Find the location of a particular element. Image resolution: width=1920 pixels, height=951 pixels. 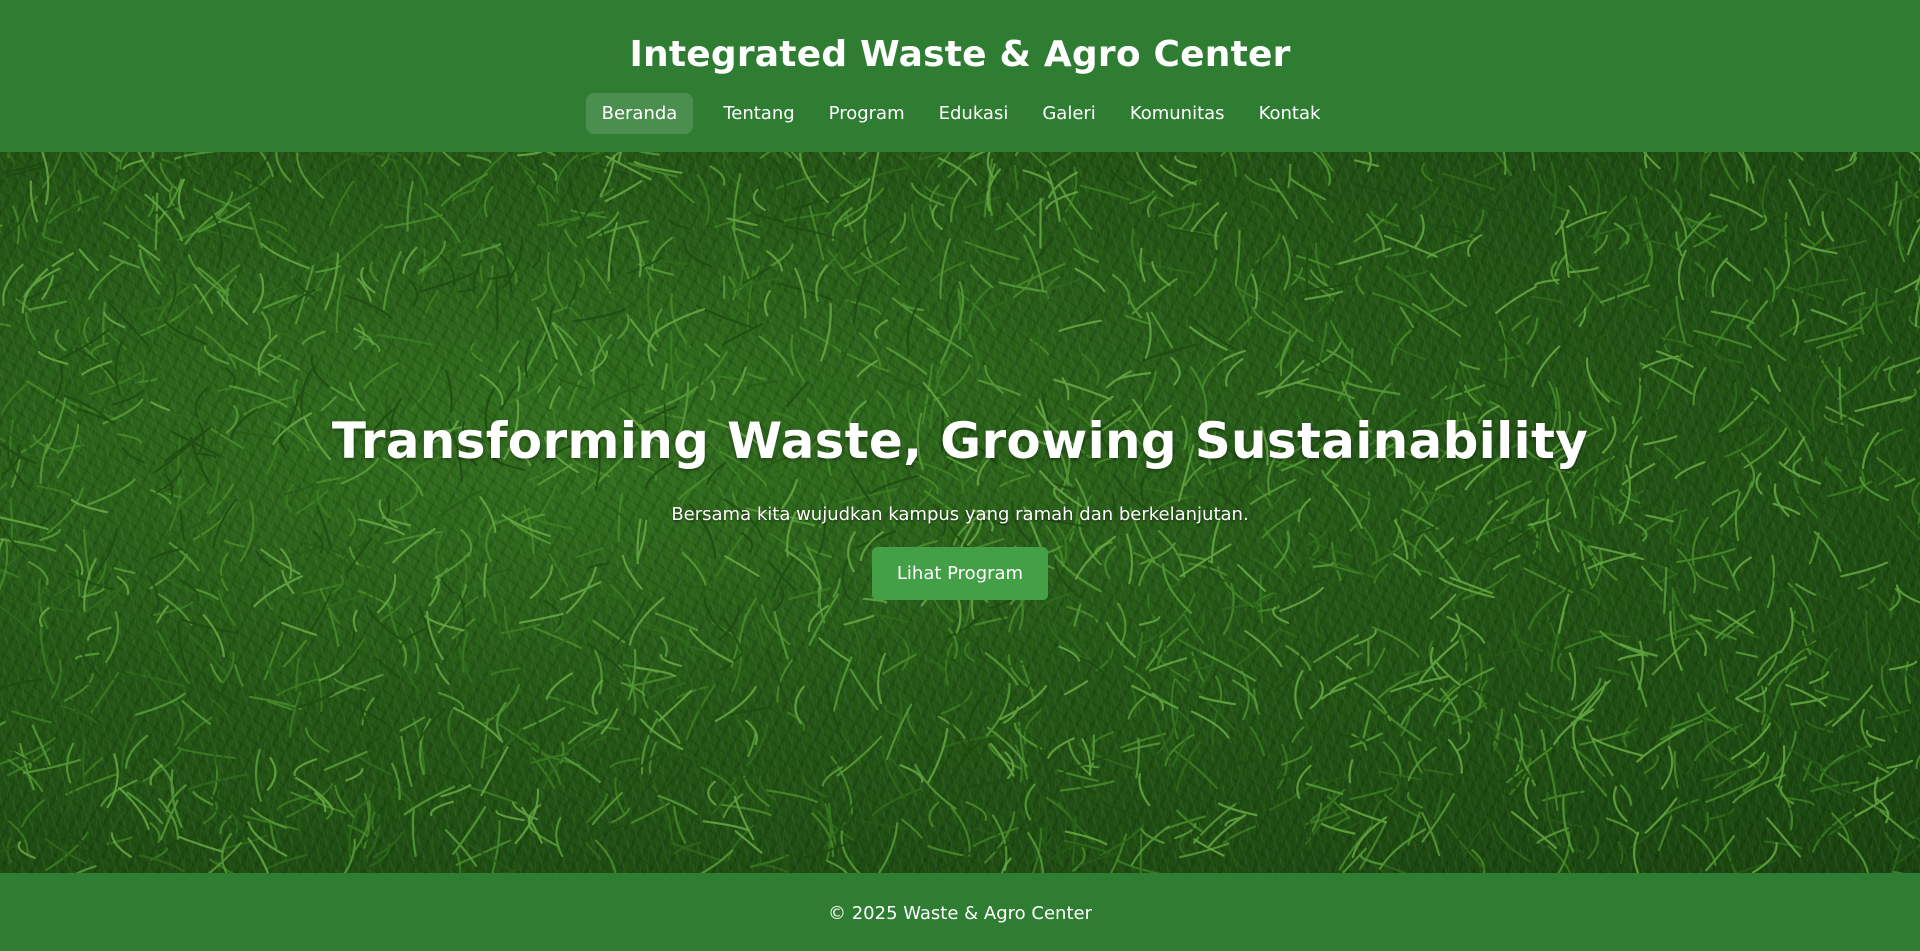

nav-item-komunitas: Komunitas is located at coordinates (1177, 113).